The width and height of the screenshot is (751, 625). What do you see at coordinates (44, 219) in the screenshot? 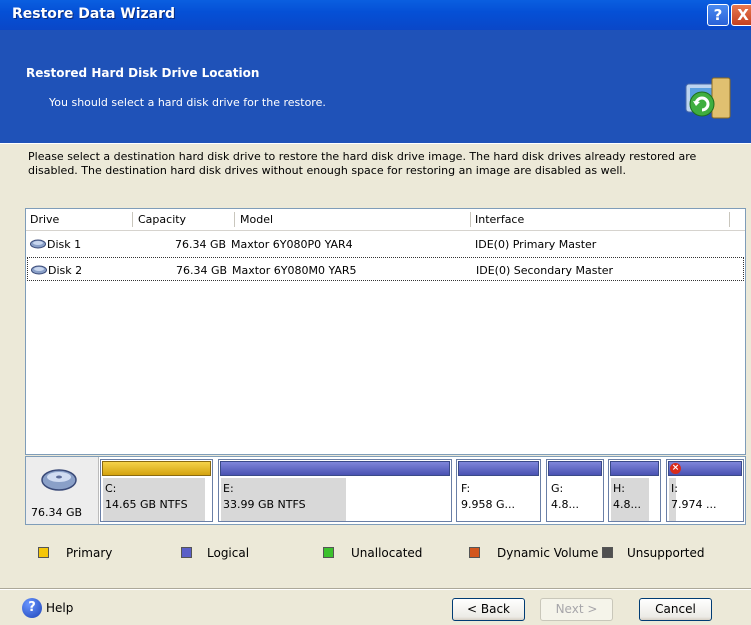
I see `column-drive: Drive` at bounding box center [44, 219].